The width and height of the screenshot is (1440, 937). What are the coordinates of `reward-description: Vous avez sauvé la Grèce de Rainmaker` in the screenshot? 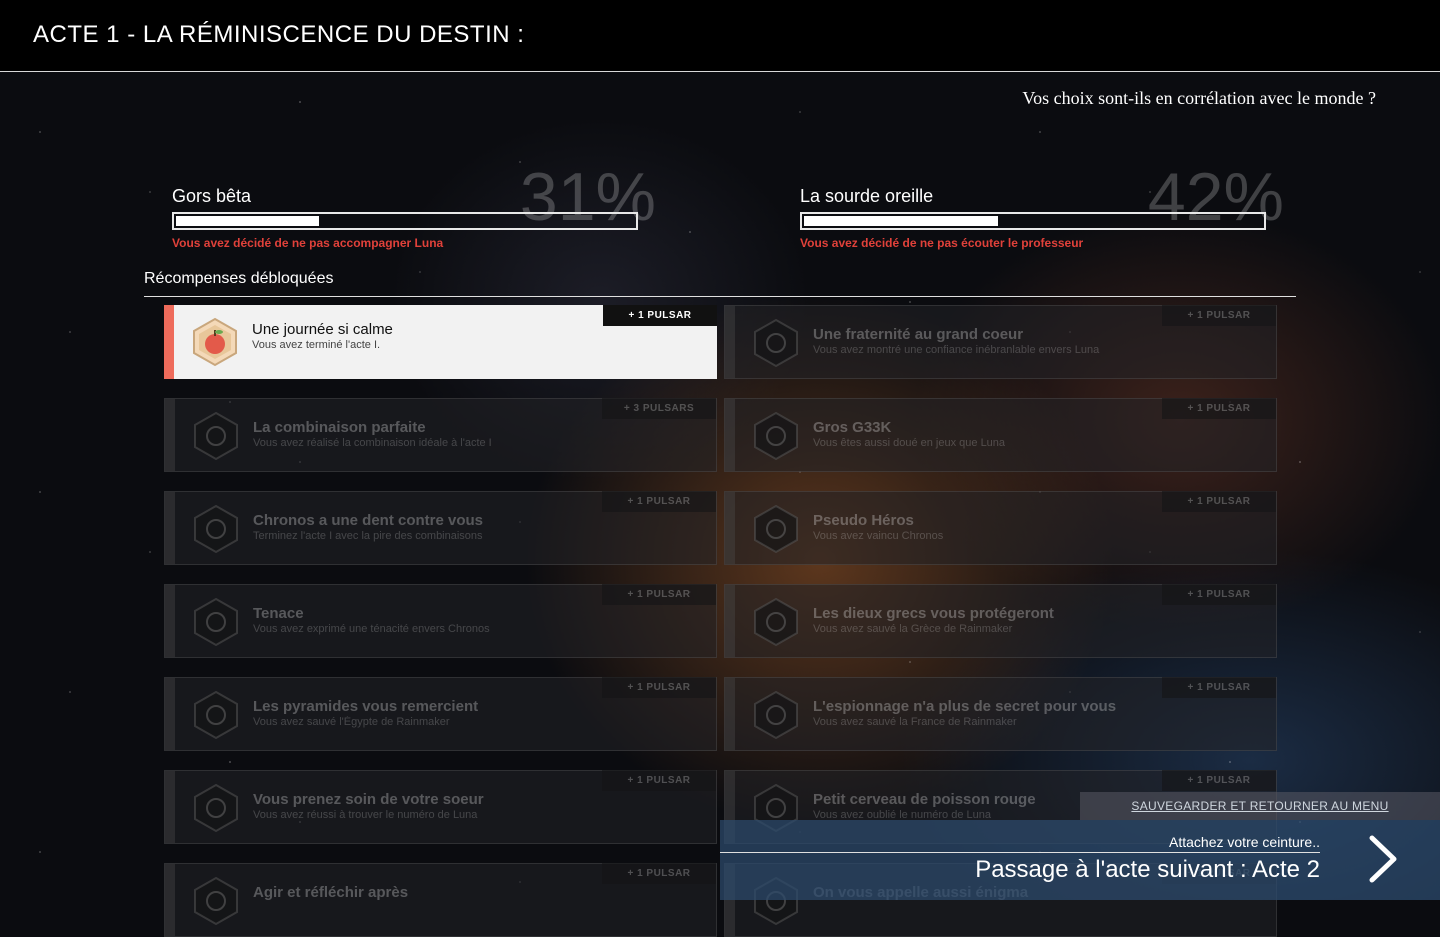 It's located at (913, 629).